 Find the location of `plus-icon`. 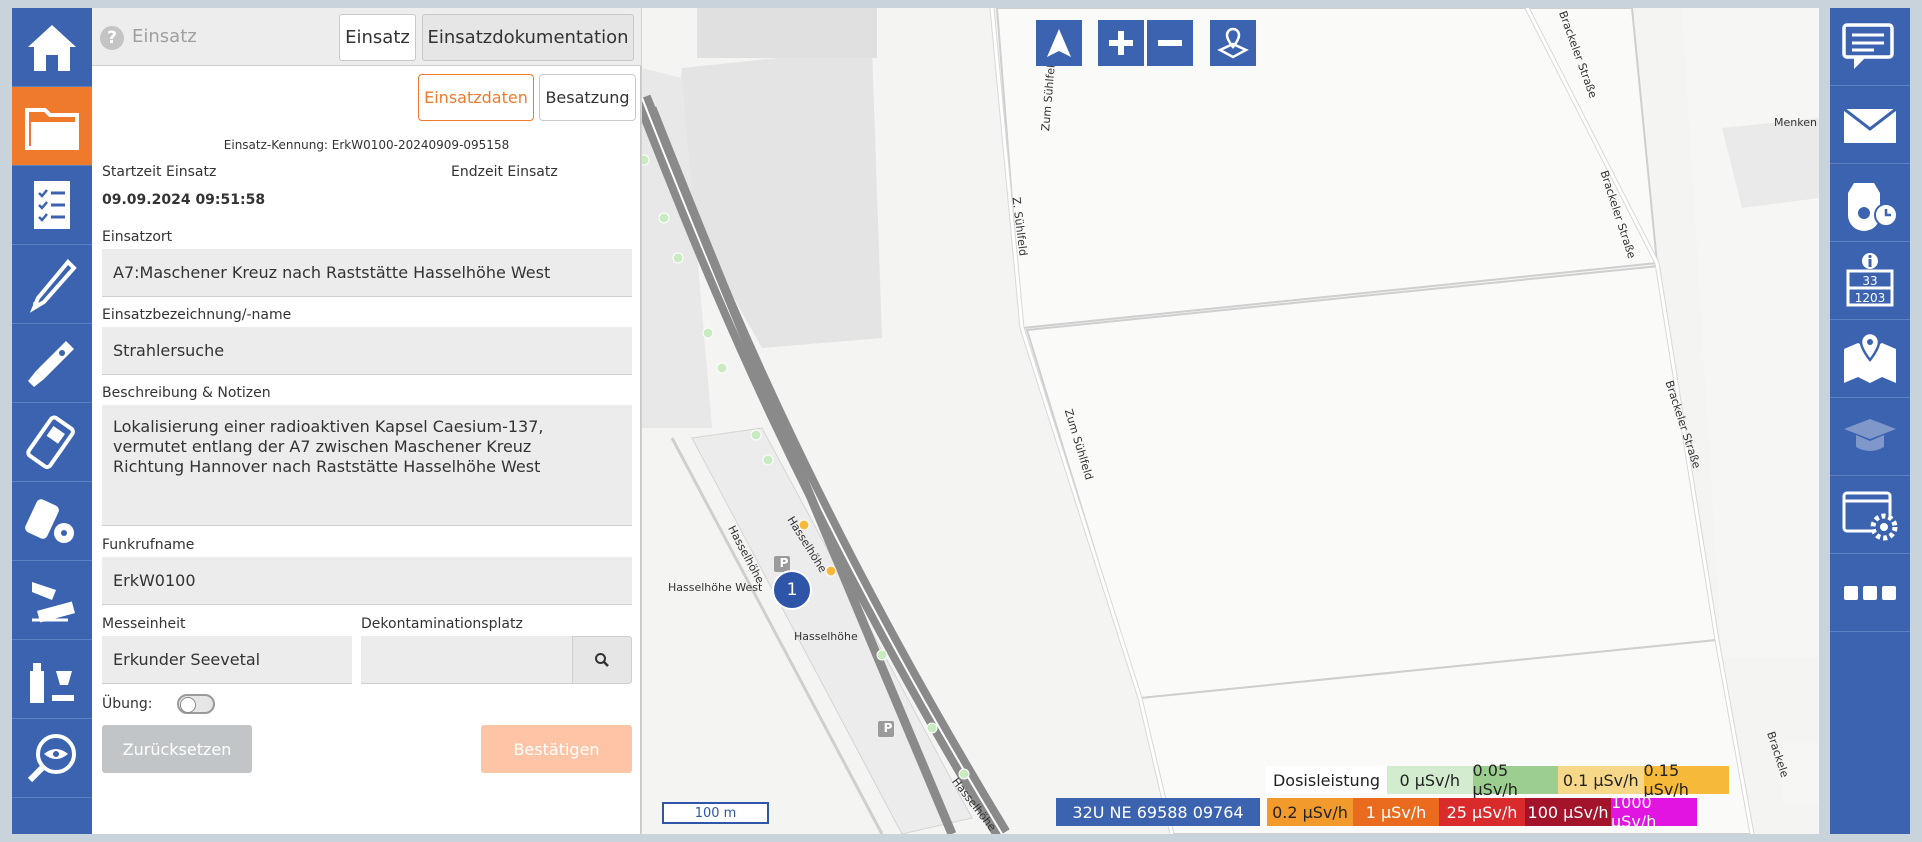

plus-icon is located at coordinates (1121, 43).